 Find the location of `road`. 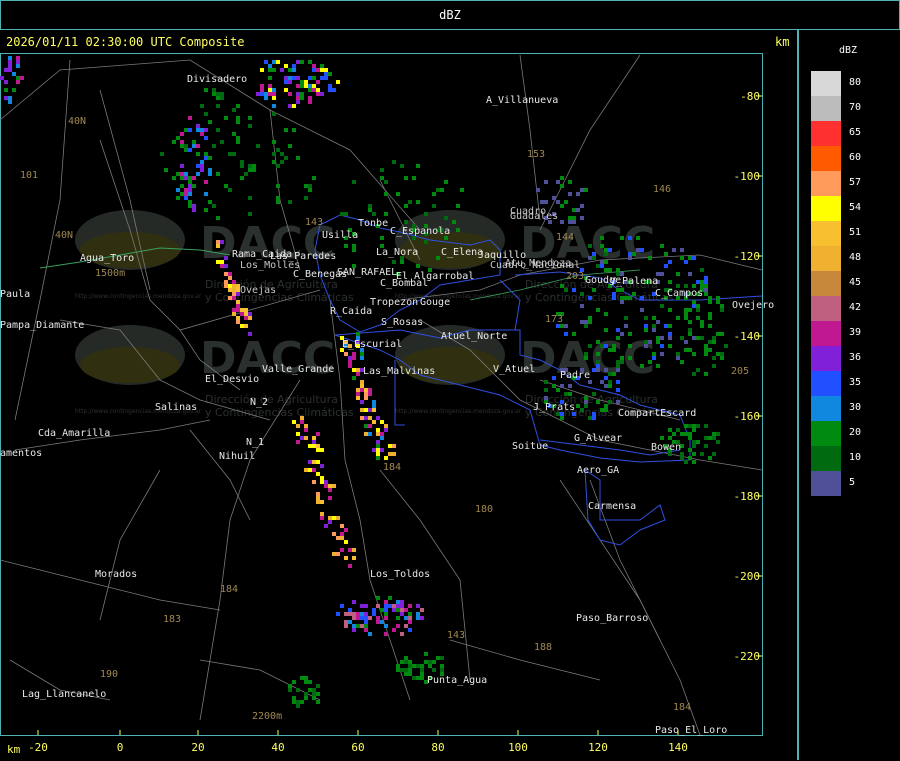

road is located at coordinates (630, 607).